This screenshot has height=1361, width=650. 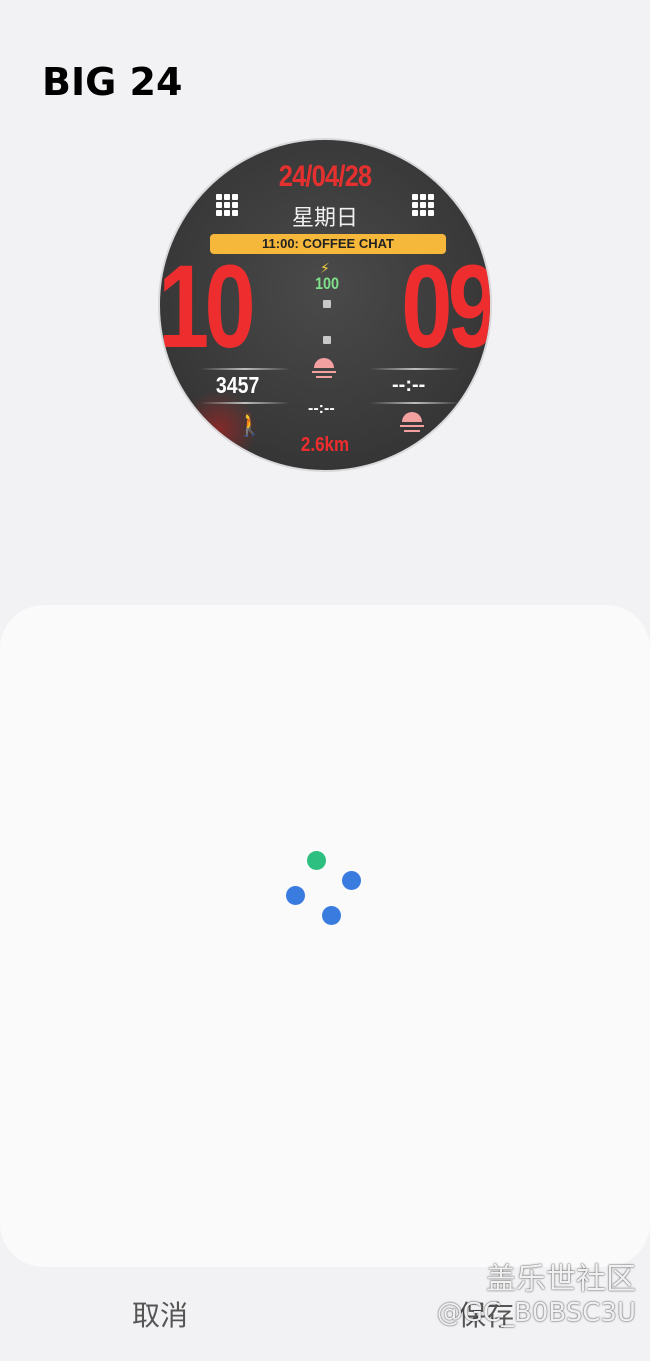 I want to click on battery-level: 100, so click(x=327, y=283).